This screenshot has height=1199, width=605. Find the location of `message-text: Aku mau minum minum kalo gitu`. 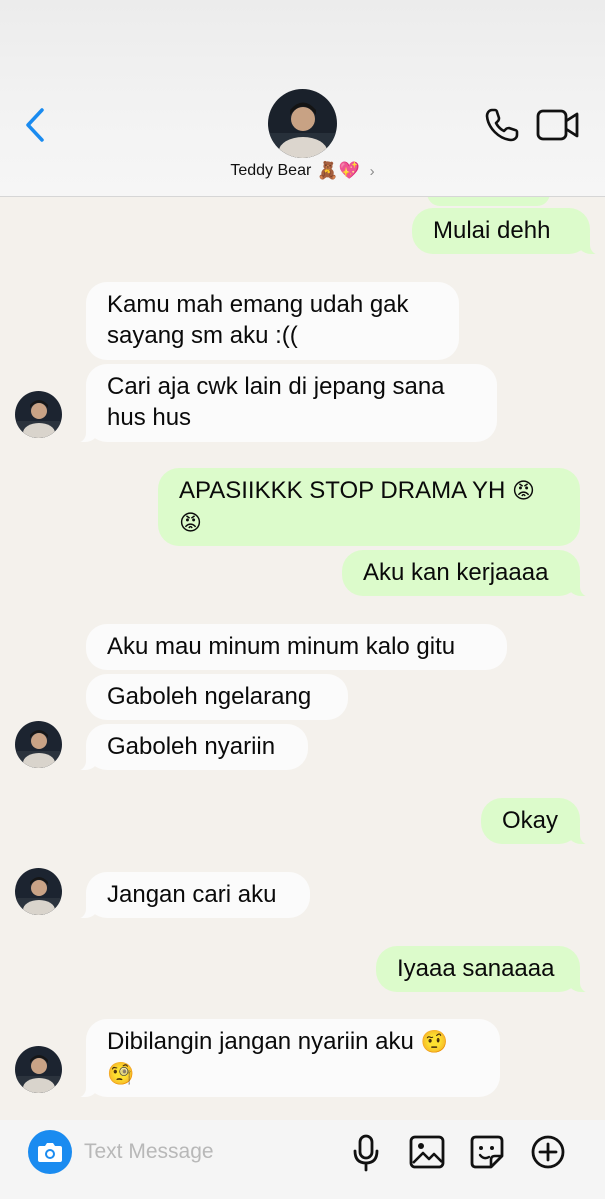

message-text: Aku mau minum minum kalo gitu is located at coordinates (281, 646).